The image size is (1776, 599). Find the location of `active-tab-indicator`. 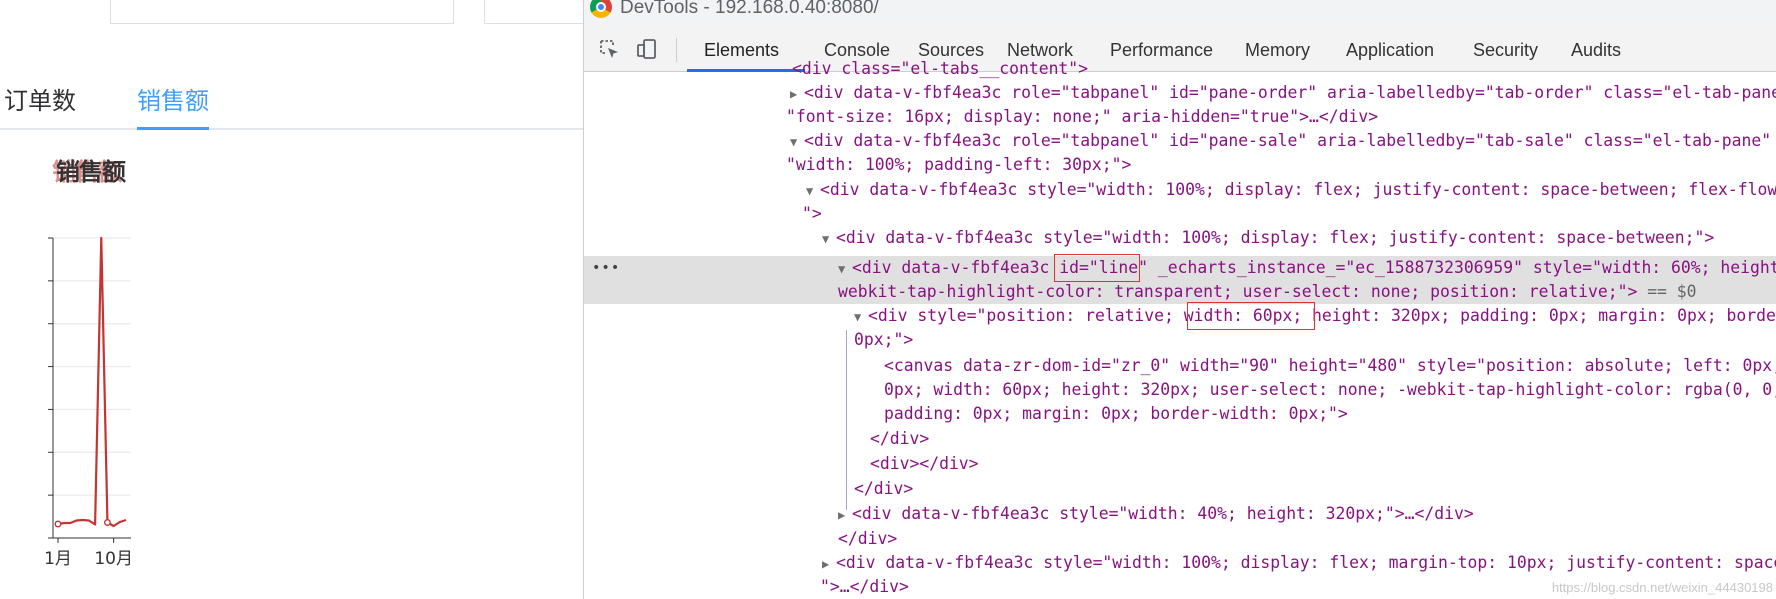

active-tab-indicator is located at coordinates (173, 128).